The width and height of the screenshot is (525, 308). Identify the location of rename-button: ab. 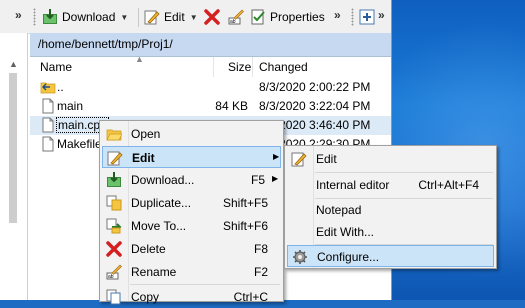
(236, 17).